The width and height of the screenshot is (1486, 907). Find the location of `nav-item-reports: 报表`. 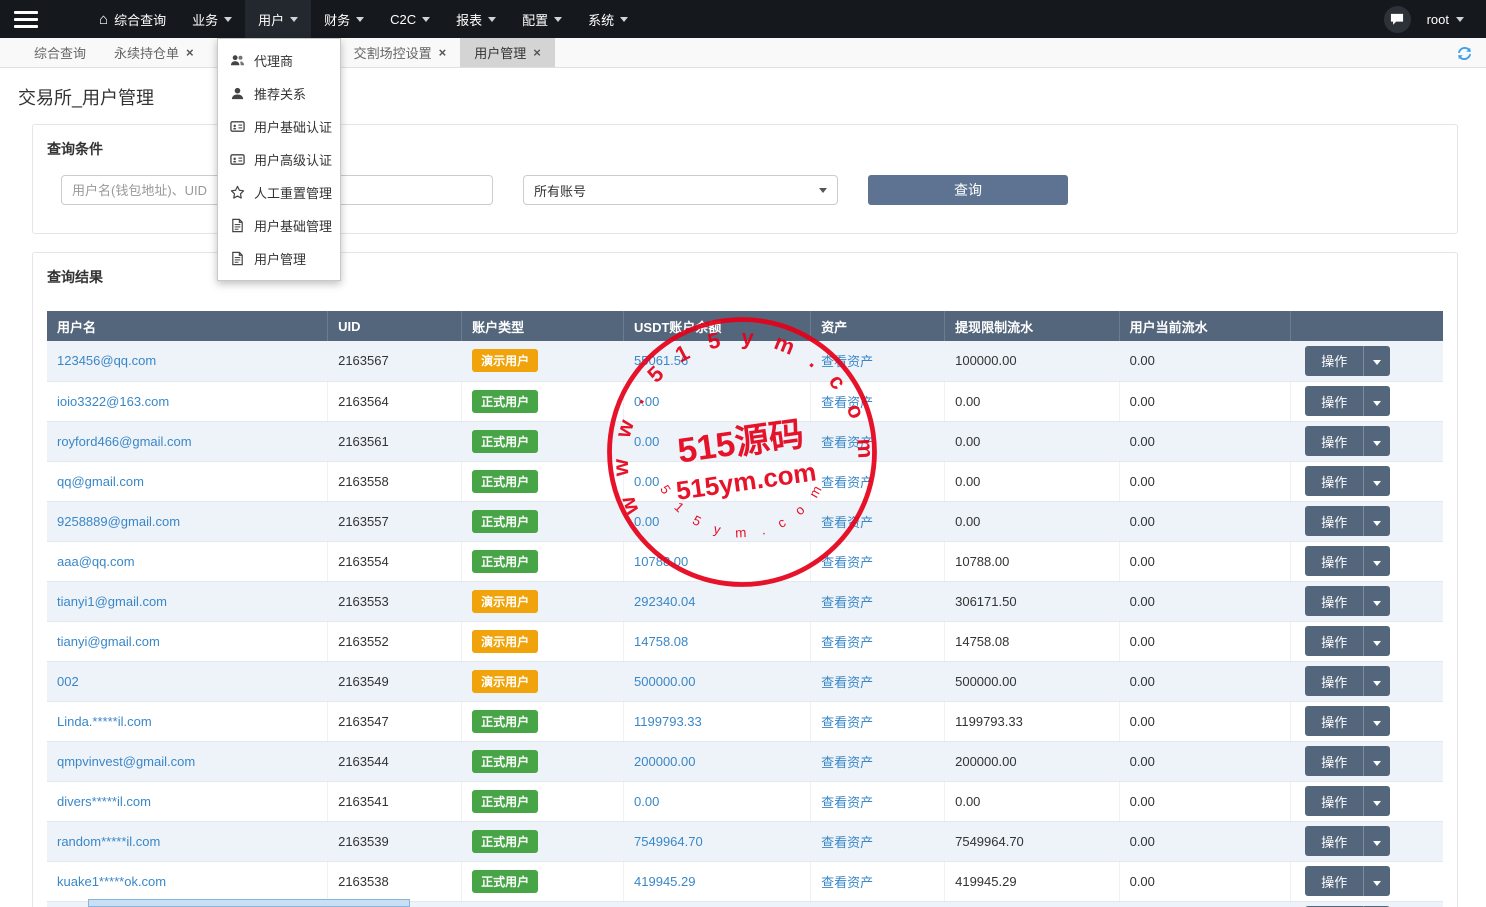

nav-item-reports: 报表 is located at coordinates (476, 19).